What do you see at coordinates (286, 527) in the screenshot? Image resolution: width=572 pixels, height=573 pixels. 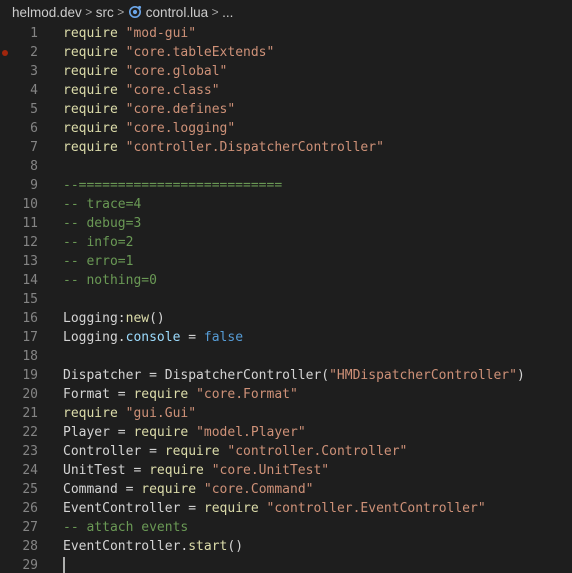 I see `code-line: 27 -- attach events` at bounding box center [286, 527].